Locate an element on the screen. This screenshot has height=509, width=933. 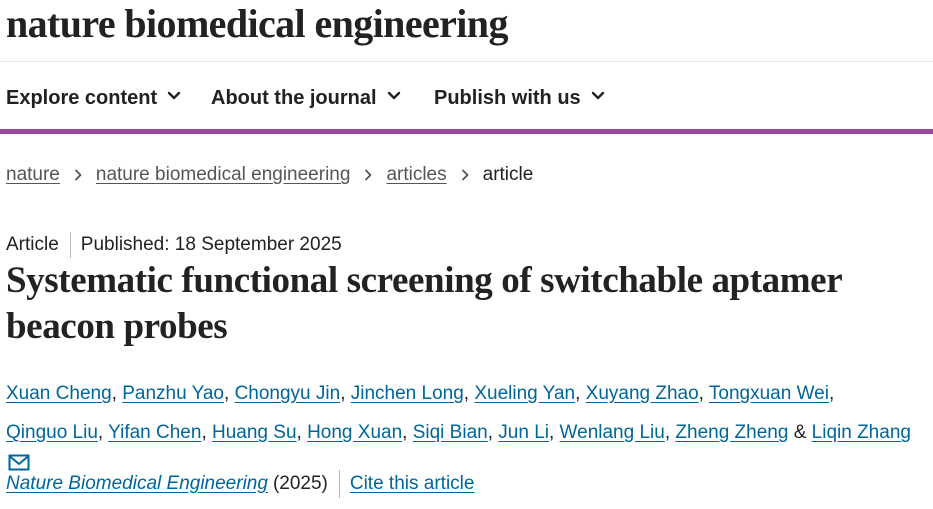
author-link: Jinchen Long is located at coordinates (407, 393).